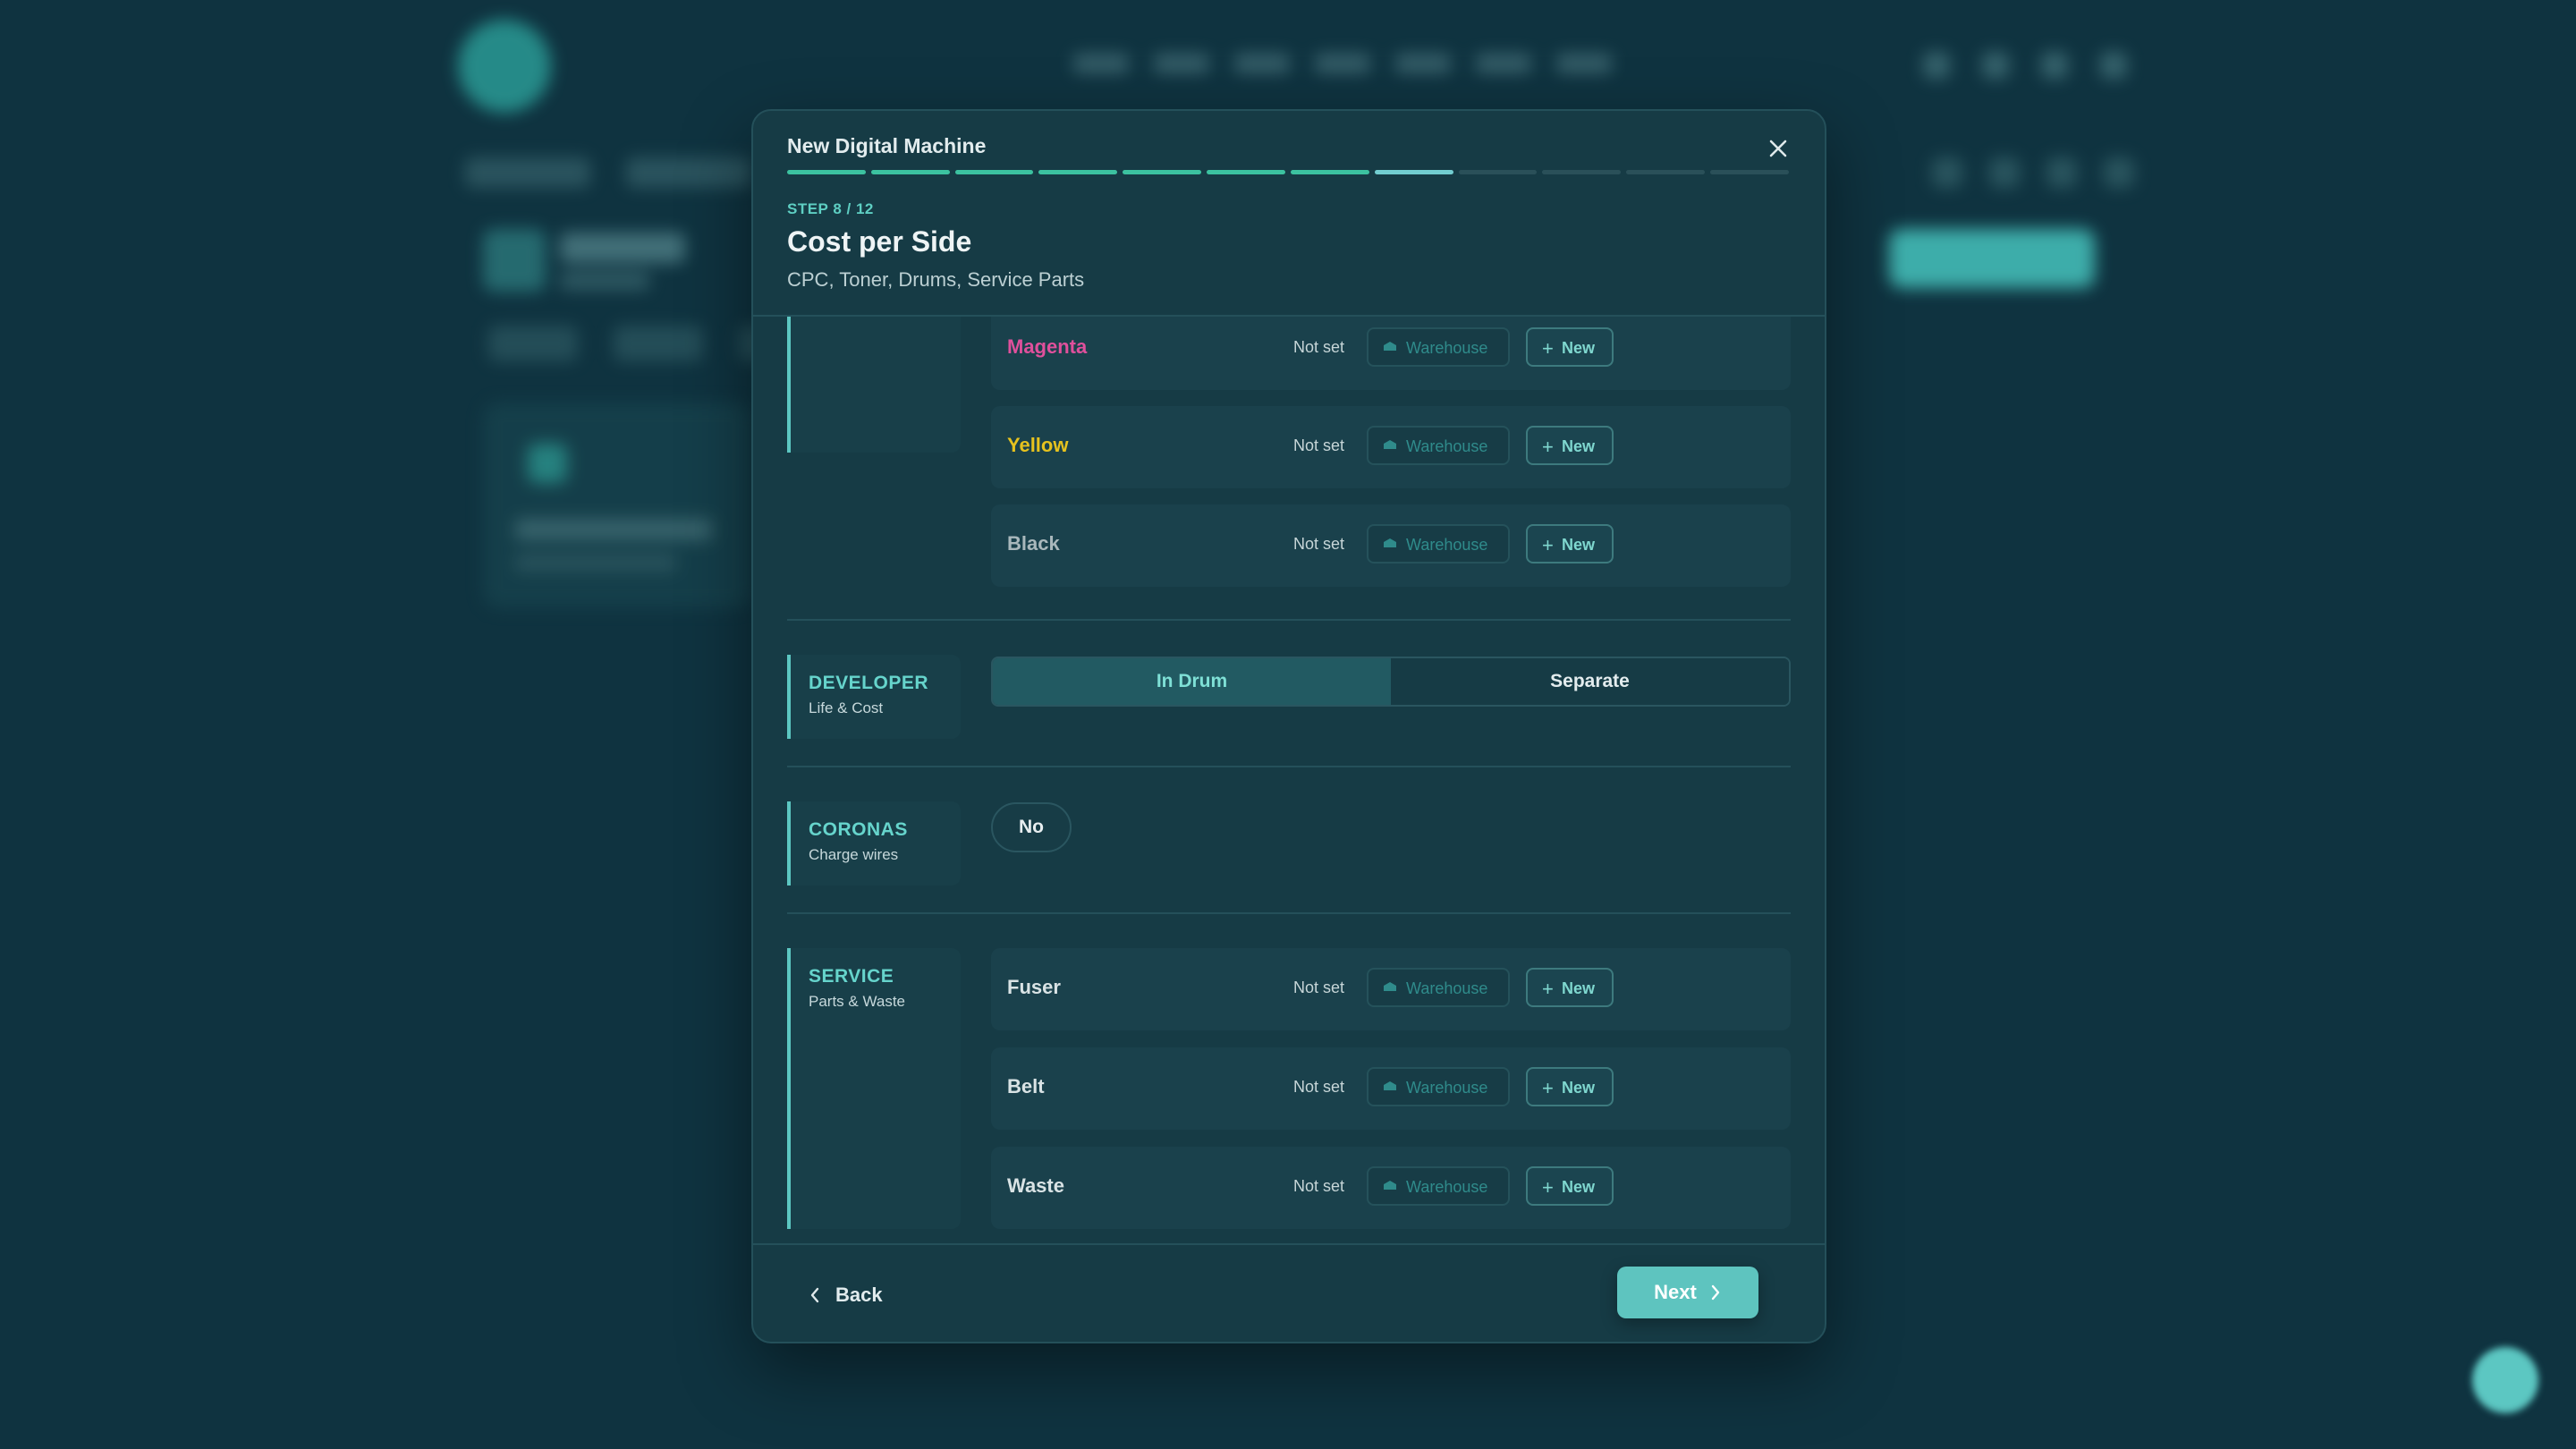  I want to click on section-description: Life & Cost, so click(846, 707).